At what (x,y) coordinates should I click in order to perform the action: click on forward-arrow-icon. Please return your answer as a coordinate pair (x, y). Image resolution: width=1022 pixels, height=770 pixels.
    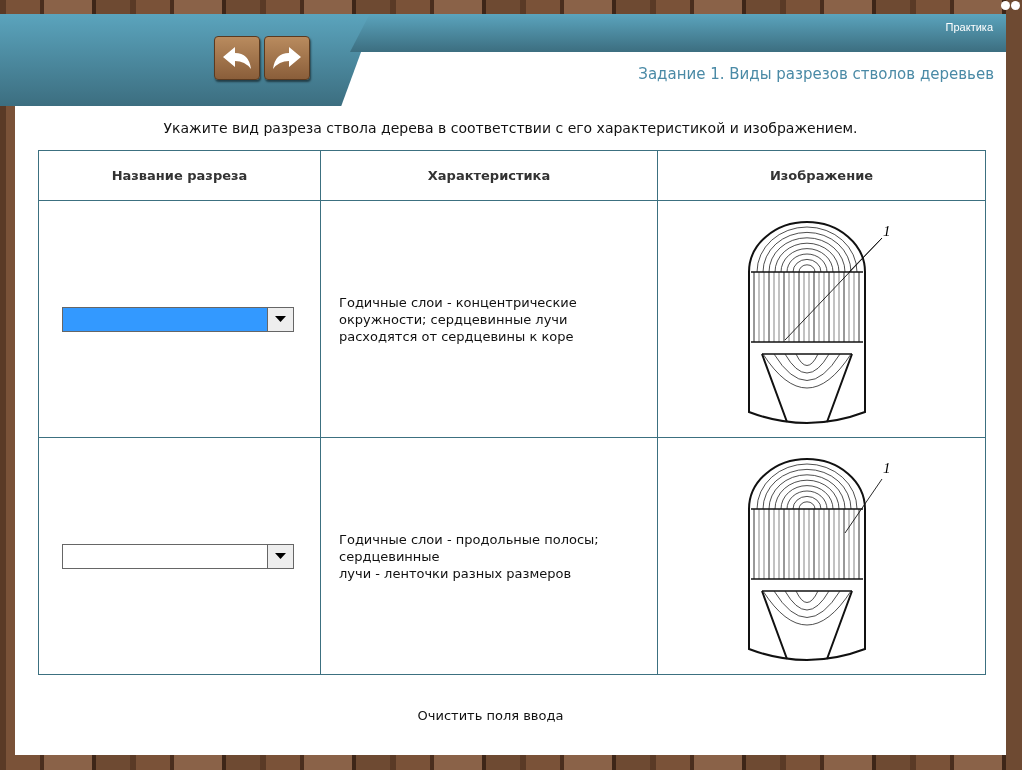
    Looking at the image, I should click on (287, 58).